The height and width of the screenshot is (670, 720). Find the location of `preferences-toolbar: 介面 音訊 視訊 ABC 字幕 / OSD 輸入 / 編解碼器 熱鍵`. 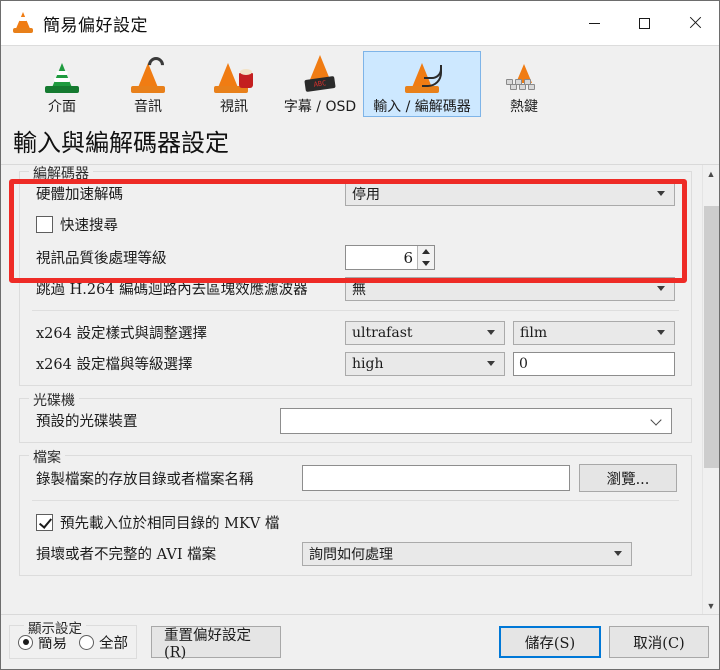

preferences-toolbar: 介面 音訊 視訊 ABC 字幕 / OSD 輸入 / 編解碼器 熱鍵 is located at coordinates (360, 81).